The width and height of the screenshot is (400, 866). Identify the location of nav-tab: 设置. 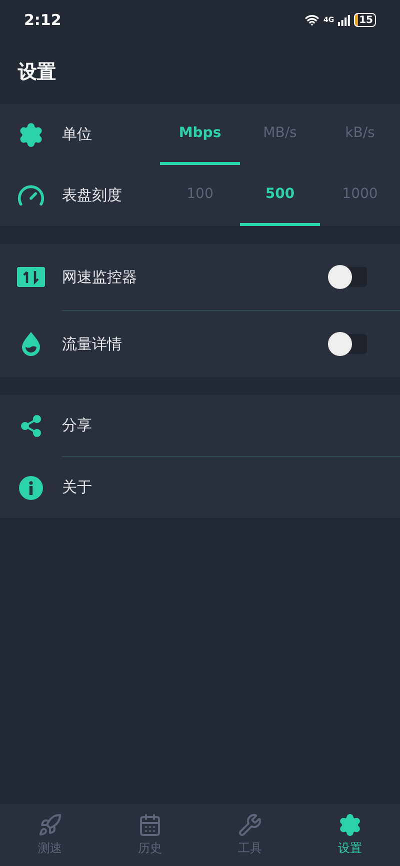
(350, 835).